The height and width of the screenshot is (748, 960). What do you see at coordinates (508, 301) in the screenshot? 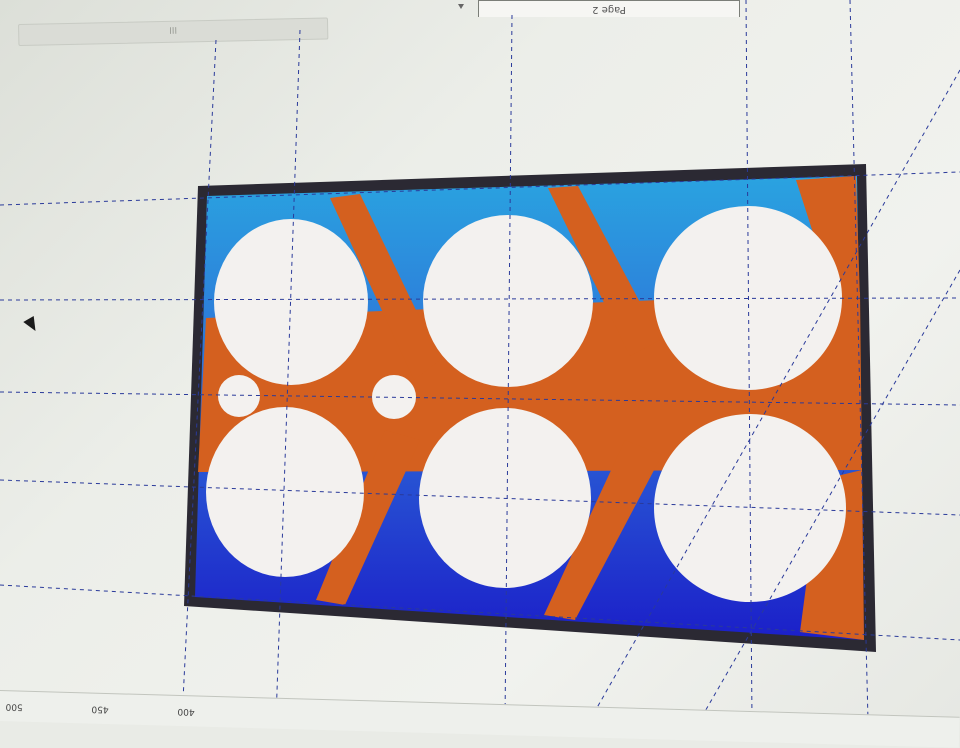
I see `hole-top-center` at bounding box center [508, 301].